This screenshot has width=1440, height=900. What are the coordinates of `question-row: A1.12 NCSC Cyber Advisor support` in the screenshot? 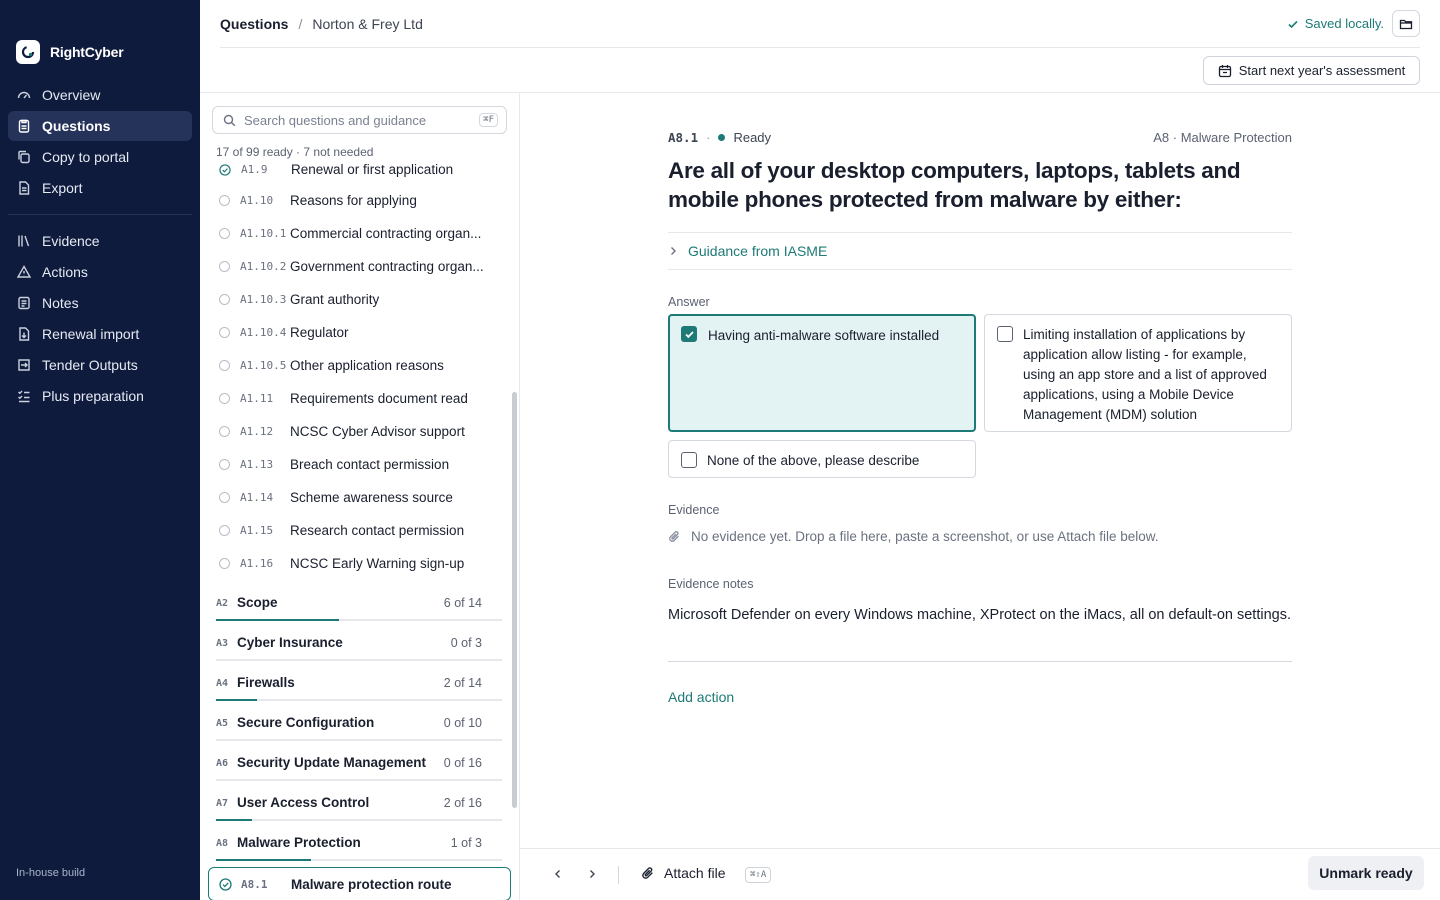 It's located at (359, 431).